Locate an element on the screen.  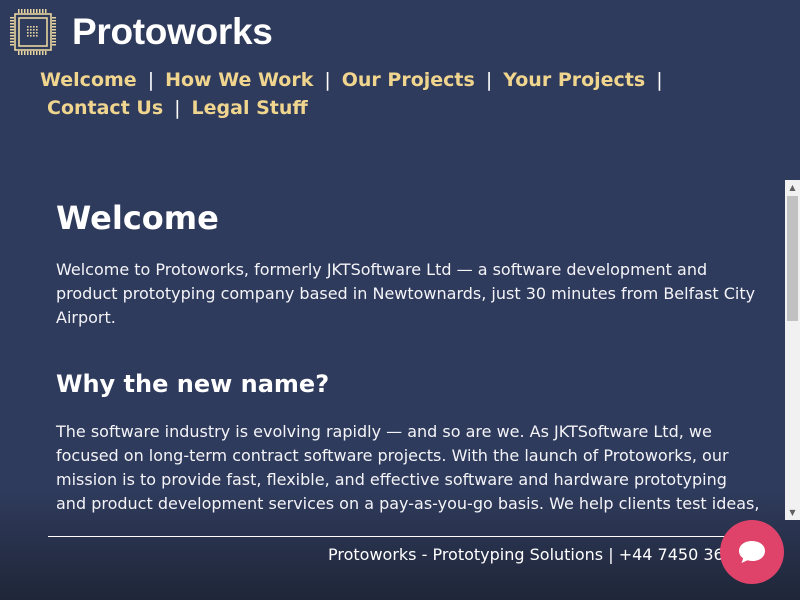
scroll-down-arrow-icon: ▼ is located at coordinates (792, 512).